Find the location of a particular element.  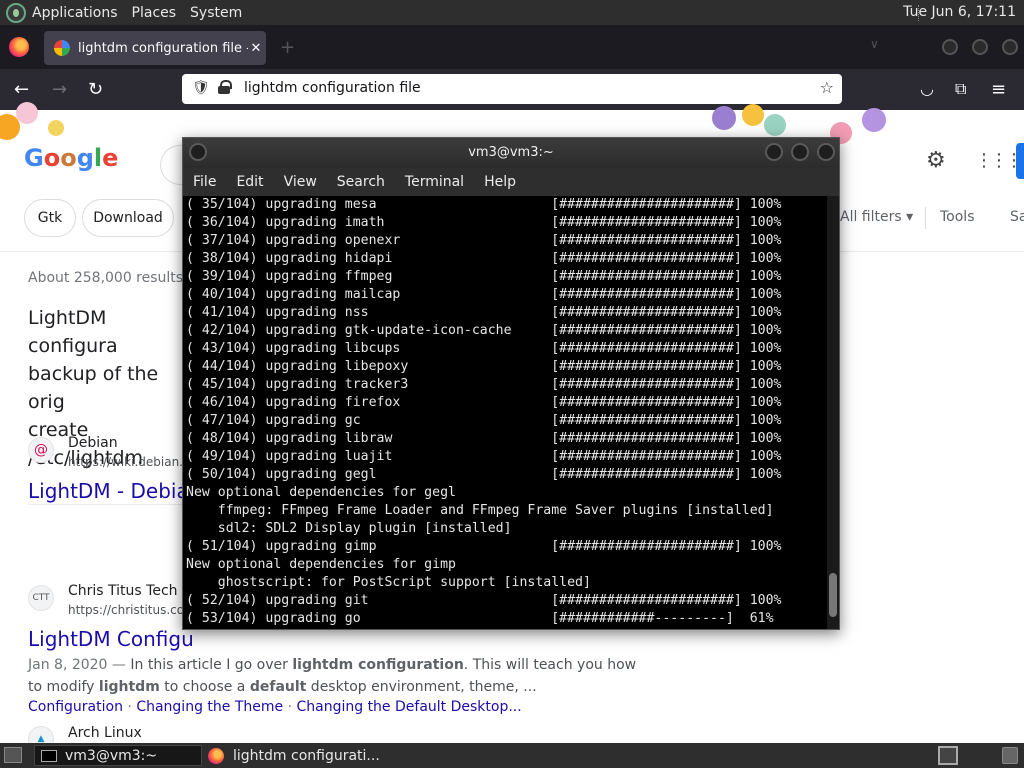

chip-gtk: Gtk is located at coordinates (50, 218).